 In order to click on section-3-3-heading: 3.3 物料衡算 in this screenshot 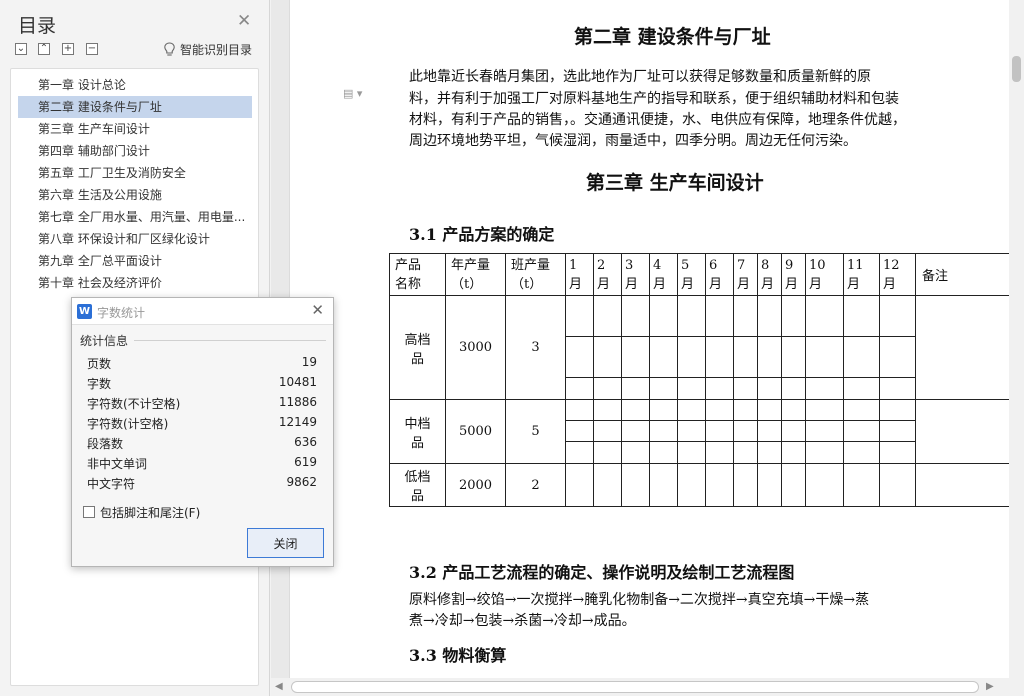, I will do `click(458, 655)`.